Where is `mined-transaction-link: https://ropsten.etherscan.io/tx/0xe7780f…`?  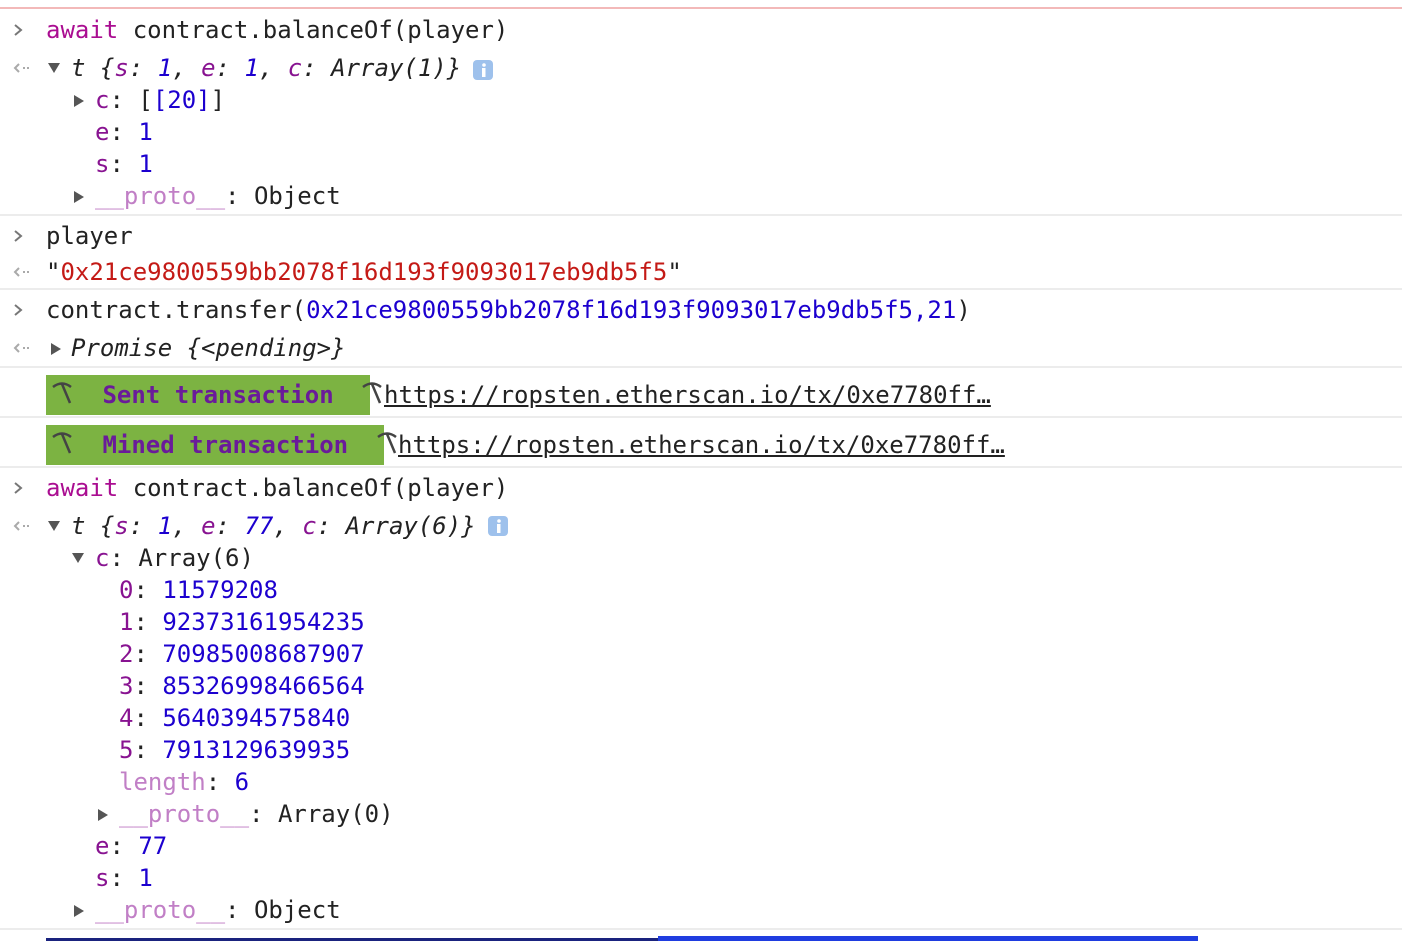 mined-transaction-link: https://ropsten.etherscan.io/tx/0xe7780f… is located at coordinates (701, 445).